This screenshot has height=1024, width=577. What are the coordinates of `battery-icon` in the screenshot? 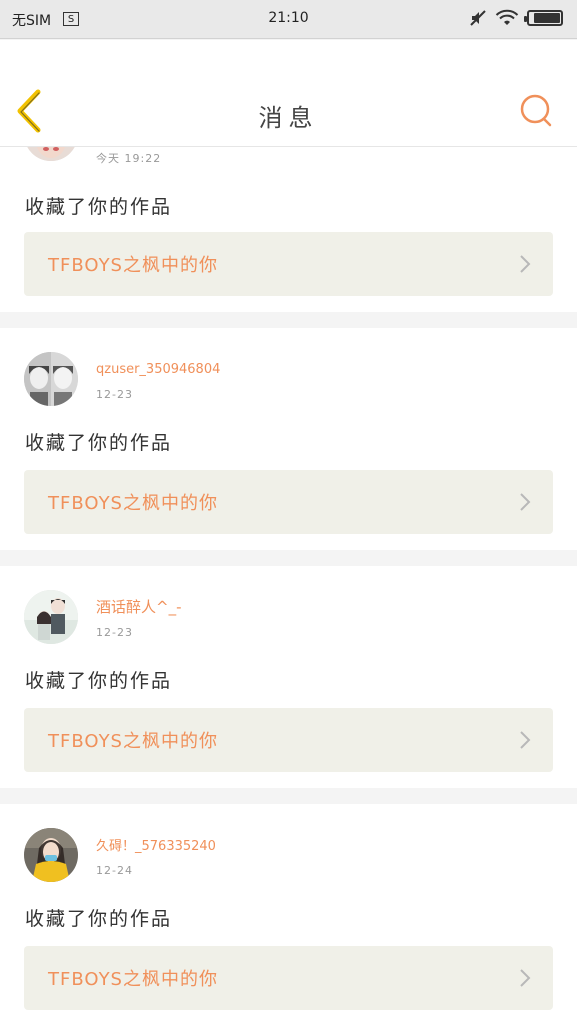 It's located at (543, 18).